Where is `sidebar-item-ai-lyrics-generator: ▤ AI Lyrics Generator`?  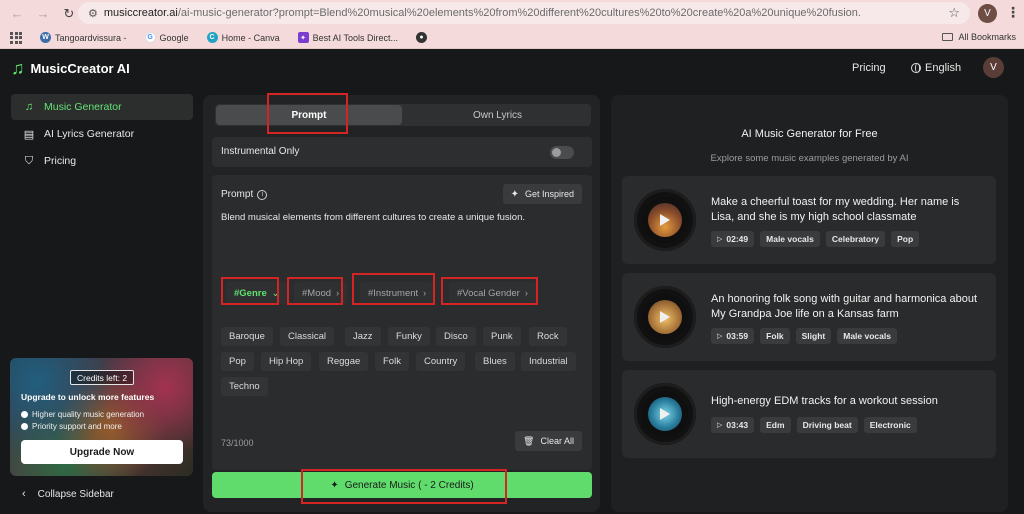
sidebar-item-ai-lyrics-generator: ▤ AI Lyrics Generator is located at coordinates (102, 134).